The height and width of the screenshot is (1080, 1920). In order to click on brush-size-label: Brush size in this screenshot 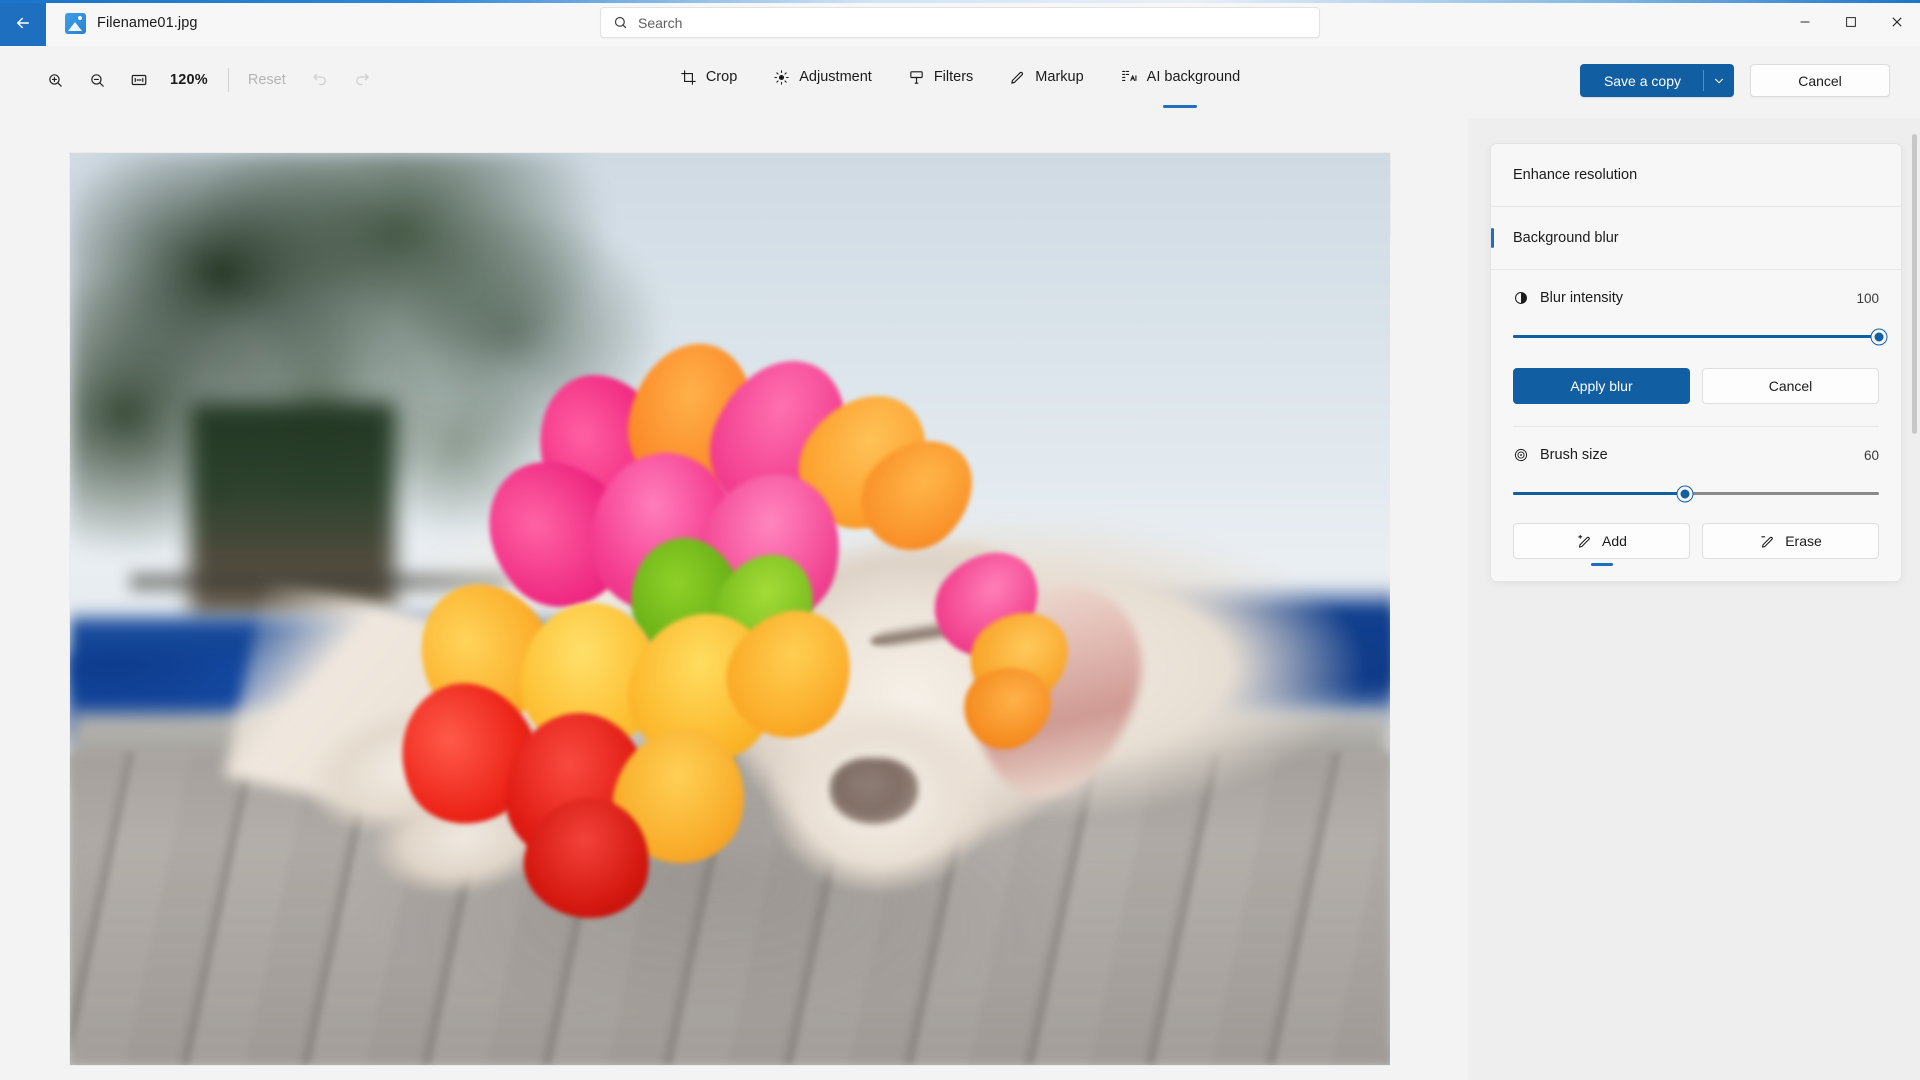, I will do `click(1574, 455)`.